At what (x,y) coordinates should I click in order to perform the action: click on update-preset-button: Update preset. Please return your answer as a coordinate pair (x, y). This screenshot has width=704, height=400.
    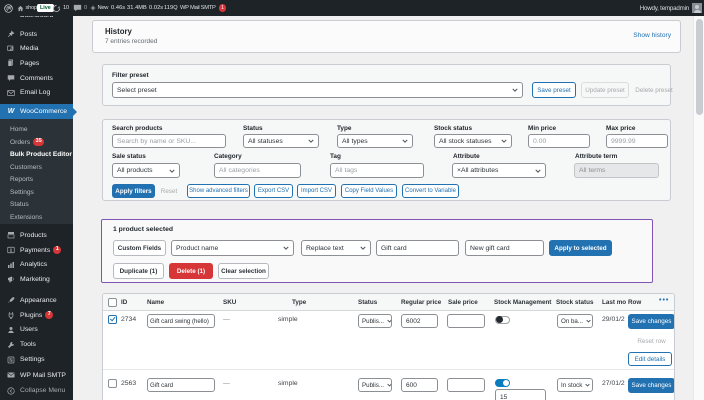
    Looking at the image, I should click on (605, 90).